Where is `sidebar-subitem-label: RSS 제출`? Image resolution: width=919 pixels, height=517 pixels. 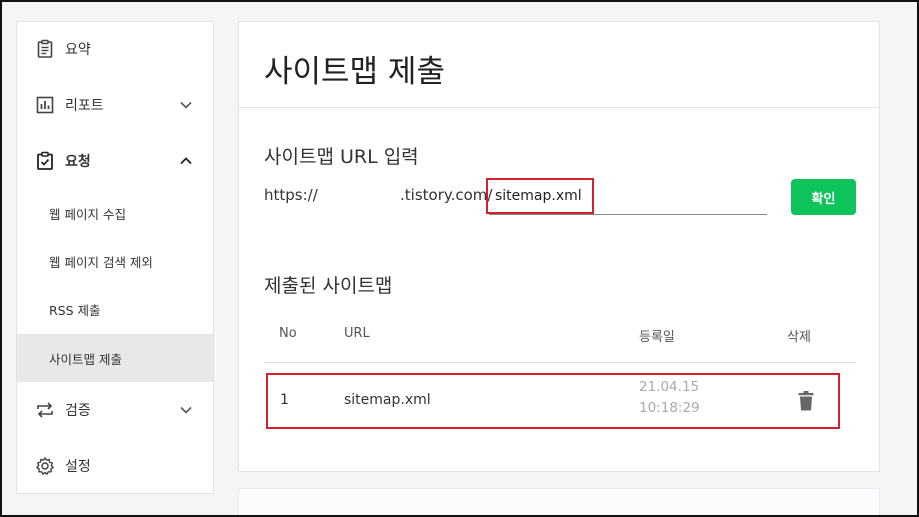 sidebar-subitem-label: RSS 제출 is located at coordinates (75, 310).